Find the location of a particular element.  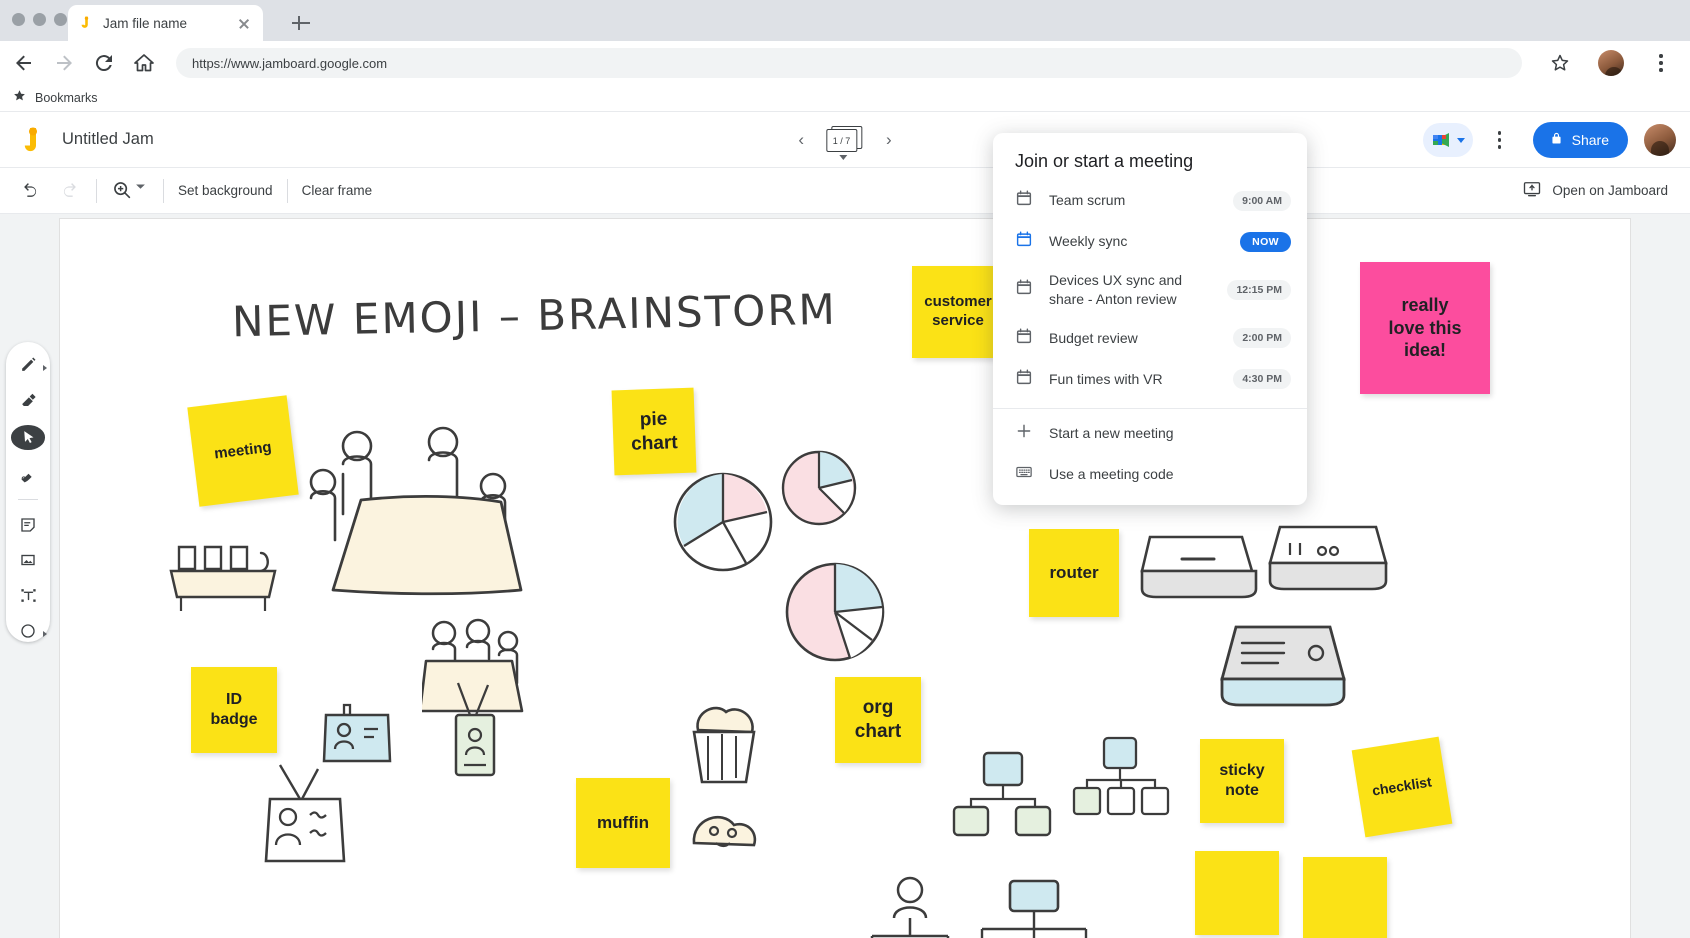

pen-options-caret-icon is located at coordinates (45, 368).